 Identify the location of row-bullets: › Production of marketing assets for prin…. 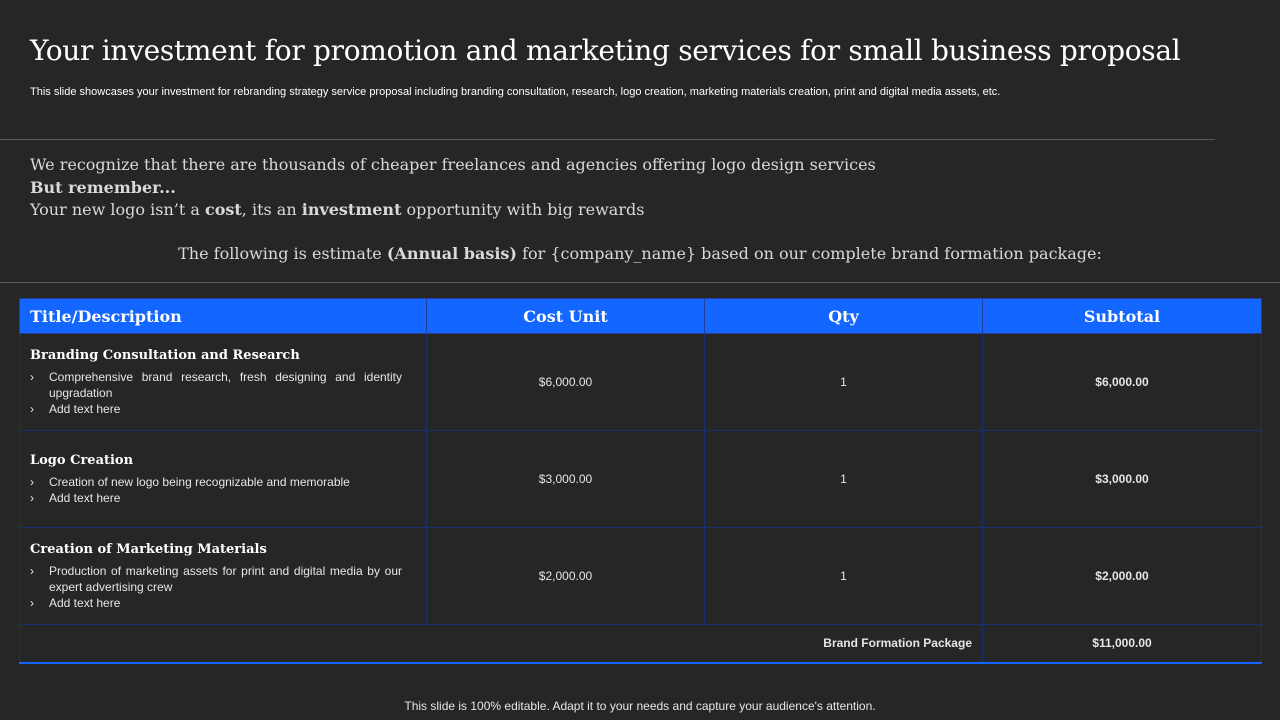
(216, 587).